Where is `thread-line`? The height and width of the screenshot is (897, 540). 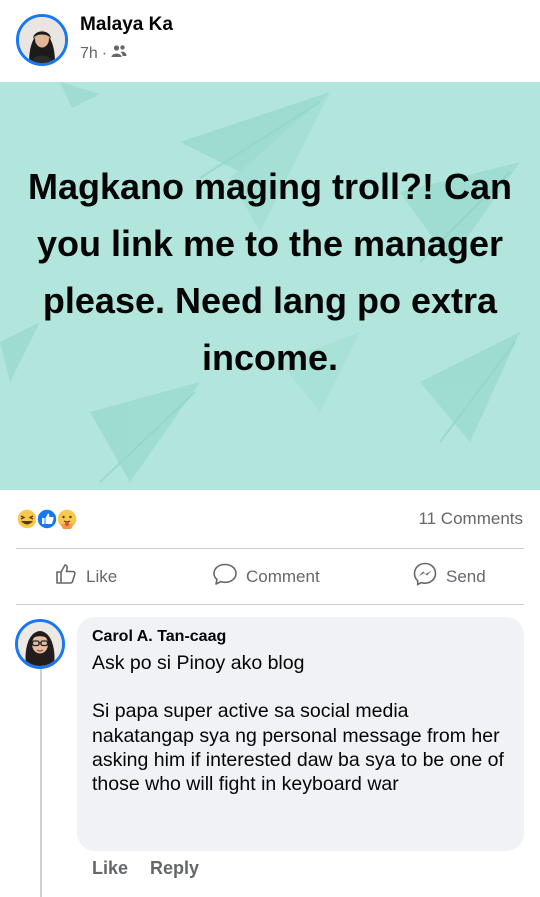 thread-line is located at coordinates (41, 781).